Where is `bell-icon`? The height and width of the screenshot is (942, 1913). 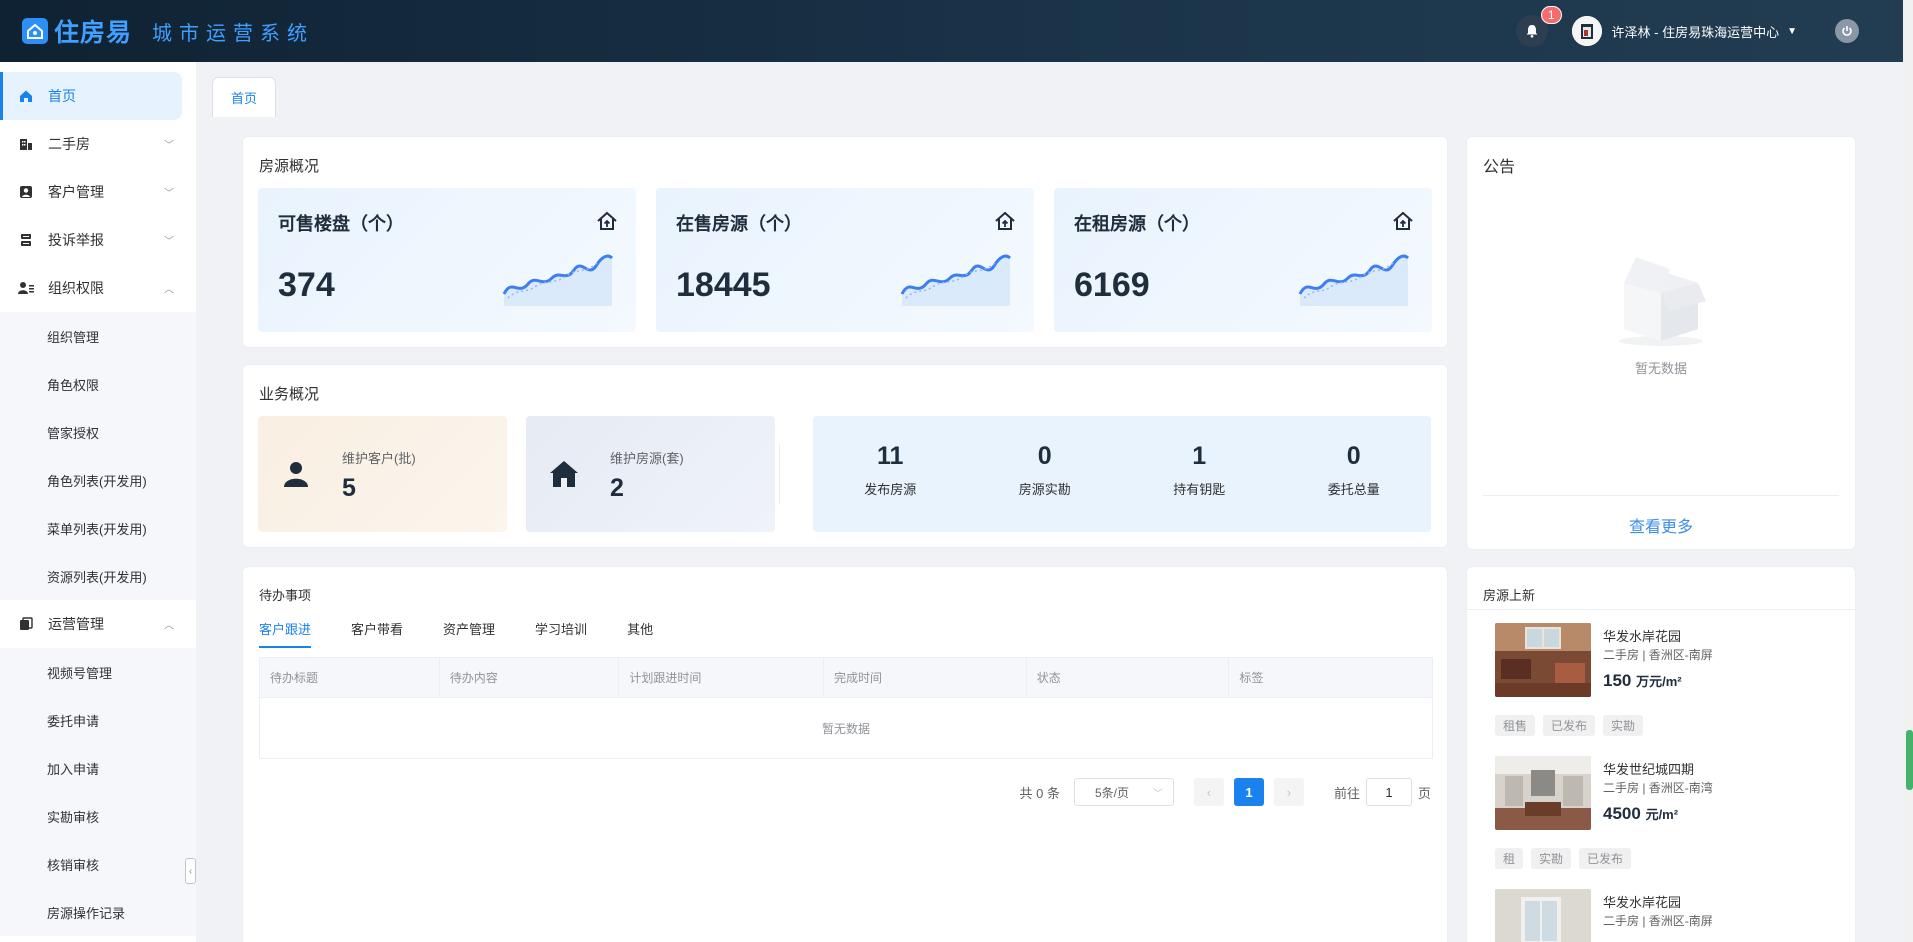
bell-icon is located at coordinates (1532, 31).